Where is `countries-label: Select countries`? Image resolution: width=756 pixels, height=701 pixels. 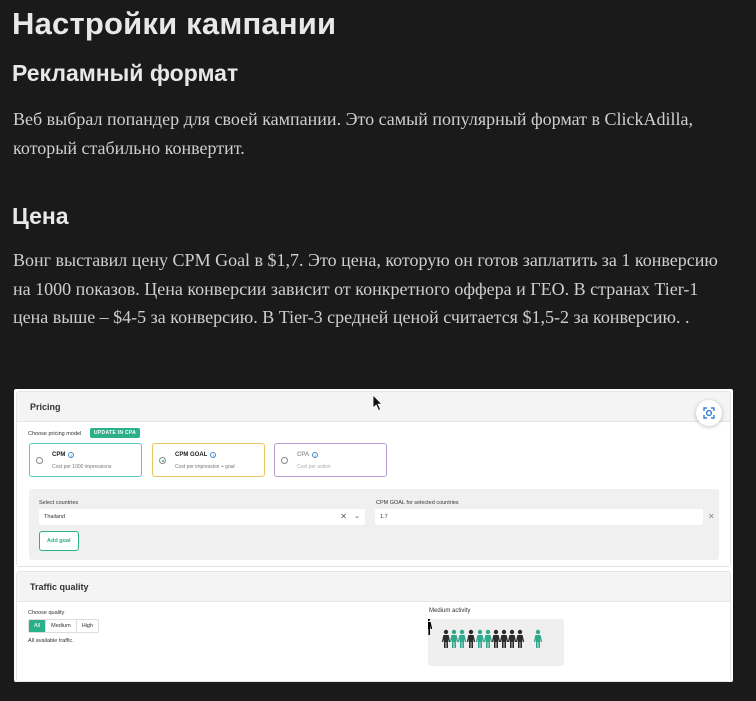
countries-label: Select countries is located at coordinates (59, 503).